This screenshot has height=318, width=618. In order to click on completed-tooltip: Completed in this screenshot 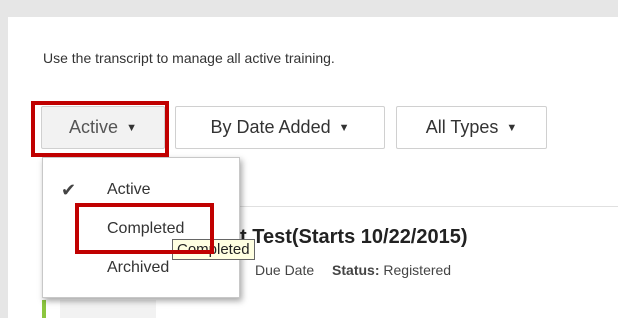, I will do `click(213, 249)`.